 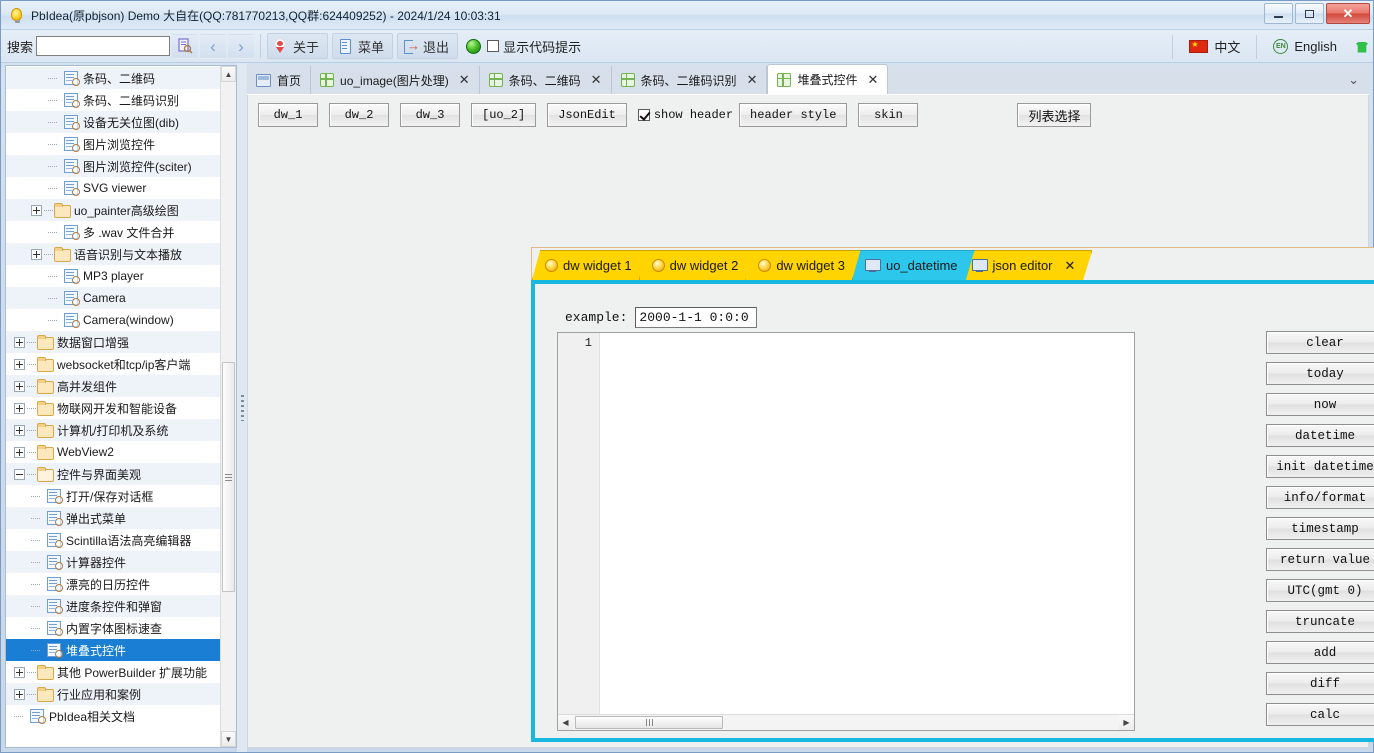 I want to click on tree-item: 物联网开发和智能设备, so click(x=113, y=408).